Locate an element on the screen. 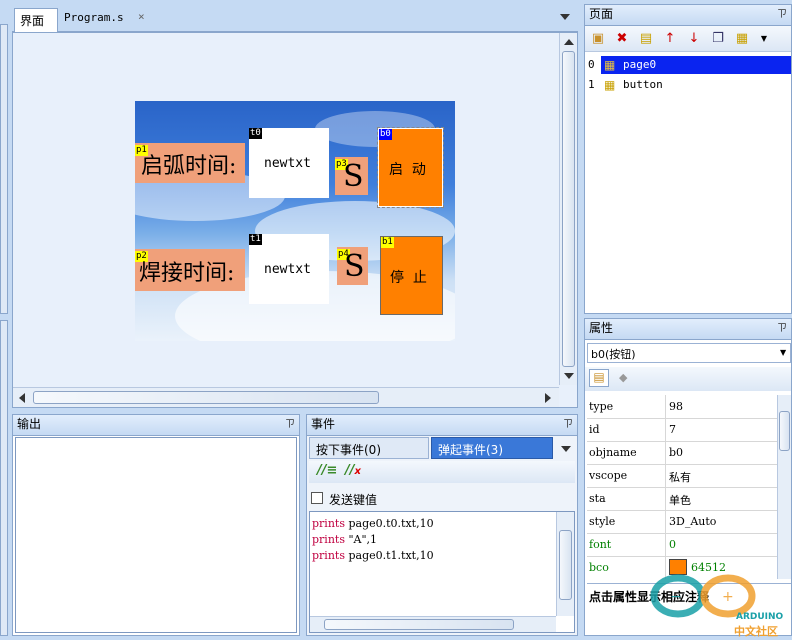 Image resolution: width=792 pixels, height=640 pixels. property-value: 98 is located at coordinates (676, 406).